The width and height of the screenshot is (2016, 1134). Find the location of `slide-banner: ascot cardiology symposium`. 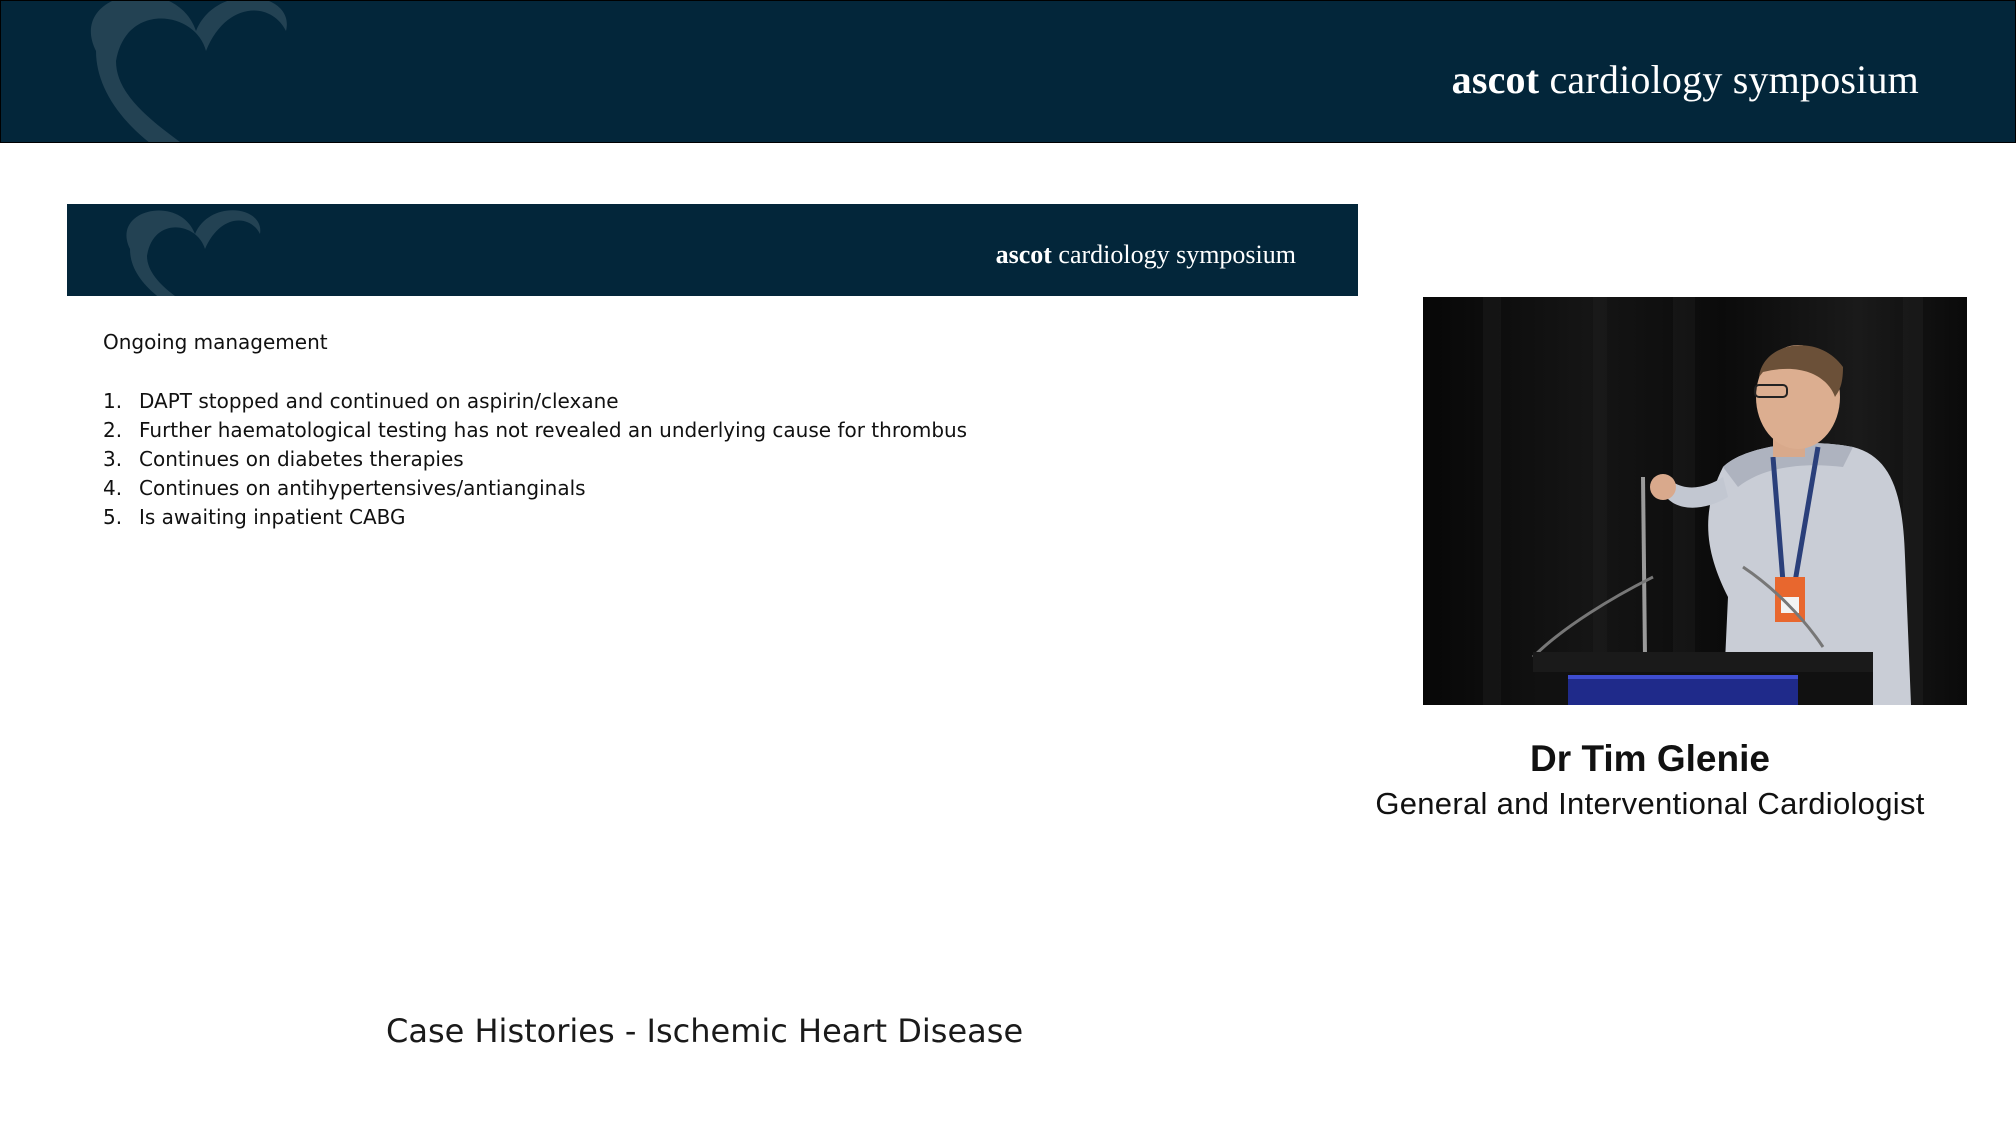

slide-banner: ascot cardiology symposium is located at coordinates (712, 250).